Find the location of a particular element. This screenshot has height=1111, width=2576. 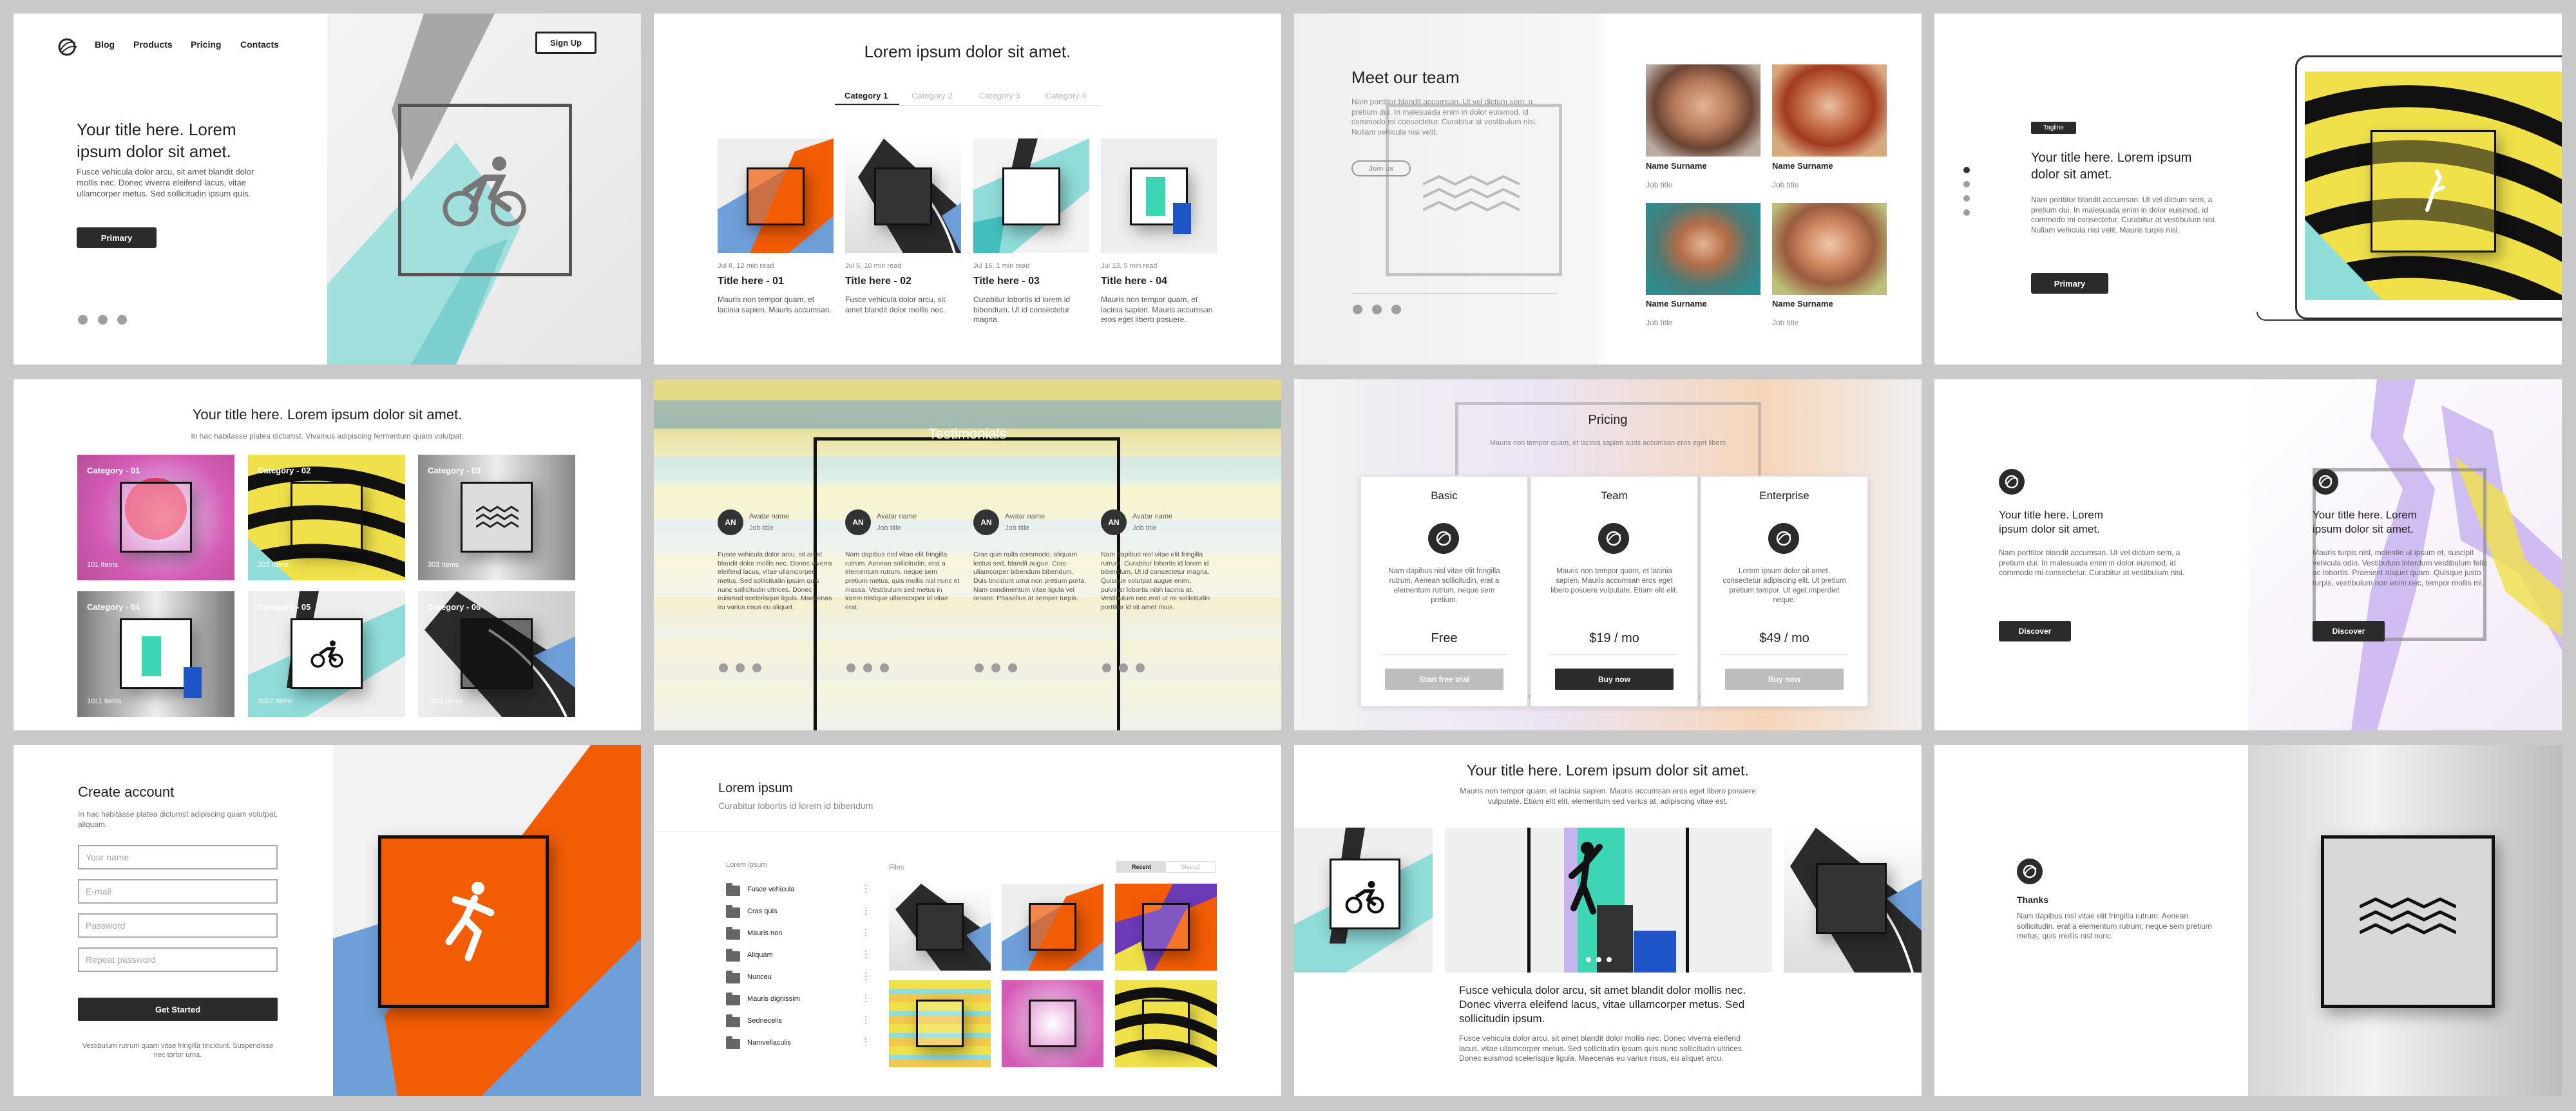

signup-button: Sign Up is located at coordinates (565, 43).